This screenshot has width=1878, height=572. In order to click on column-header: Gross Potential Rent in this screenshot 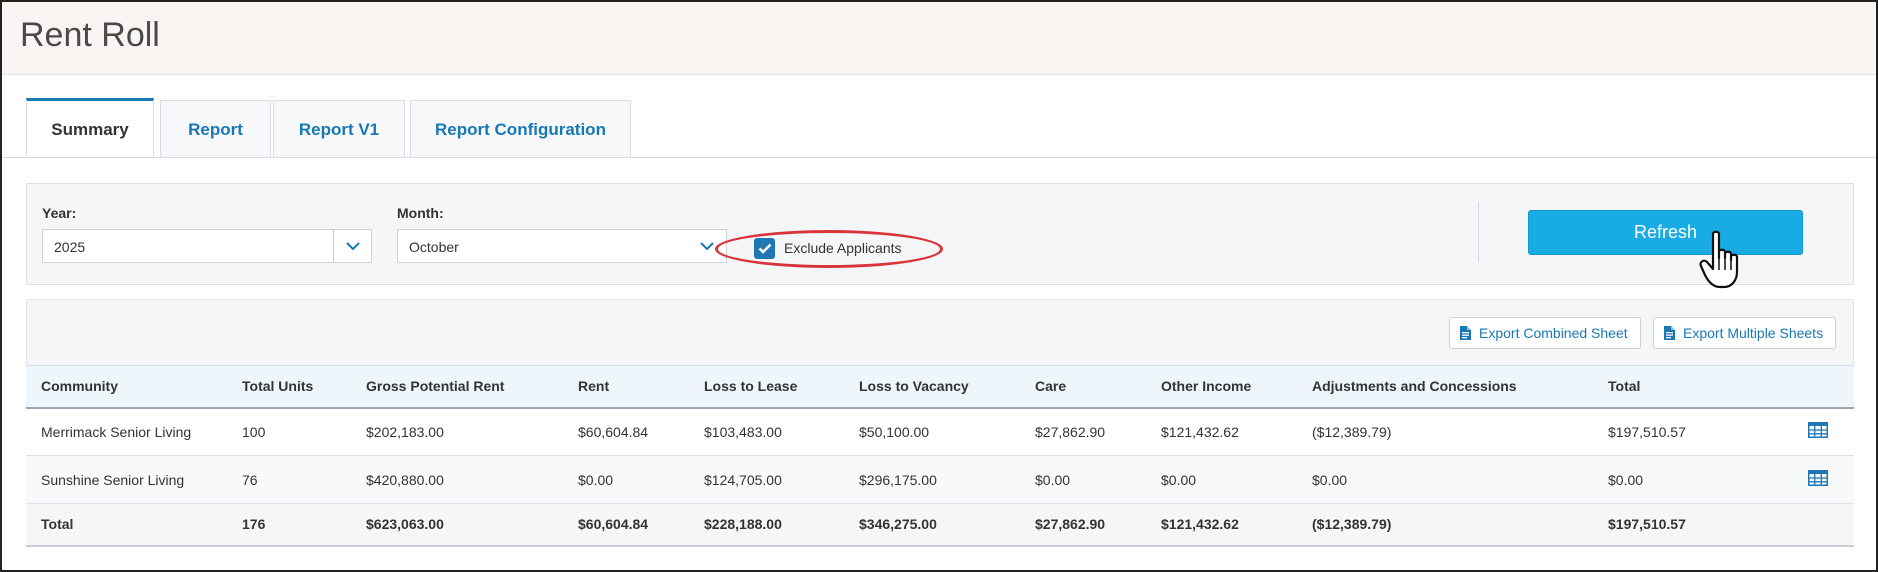, I will do `click(457, 387)`.